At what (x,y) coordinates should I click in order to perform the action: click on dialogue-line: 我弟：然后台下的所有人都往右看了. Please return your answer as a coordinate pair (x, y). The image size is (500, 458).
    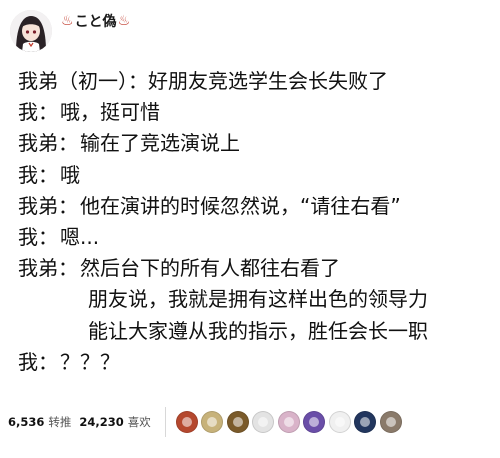
    Looking at the image, I should click on (256, 268).